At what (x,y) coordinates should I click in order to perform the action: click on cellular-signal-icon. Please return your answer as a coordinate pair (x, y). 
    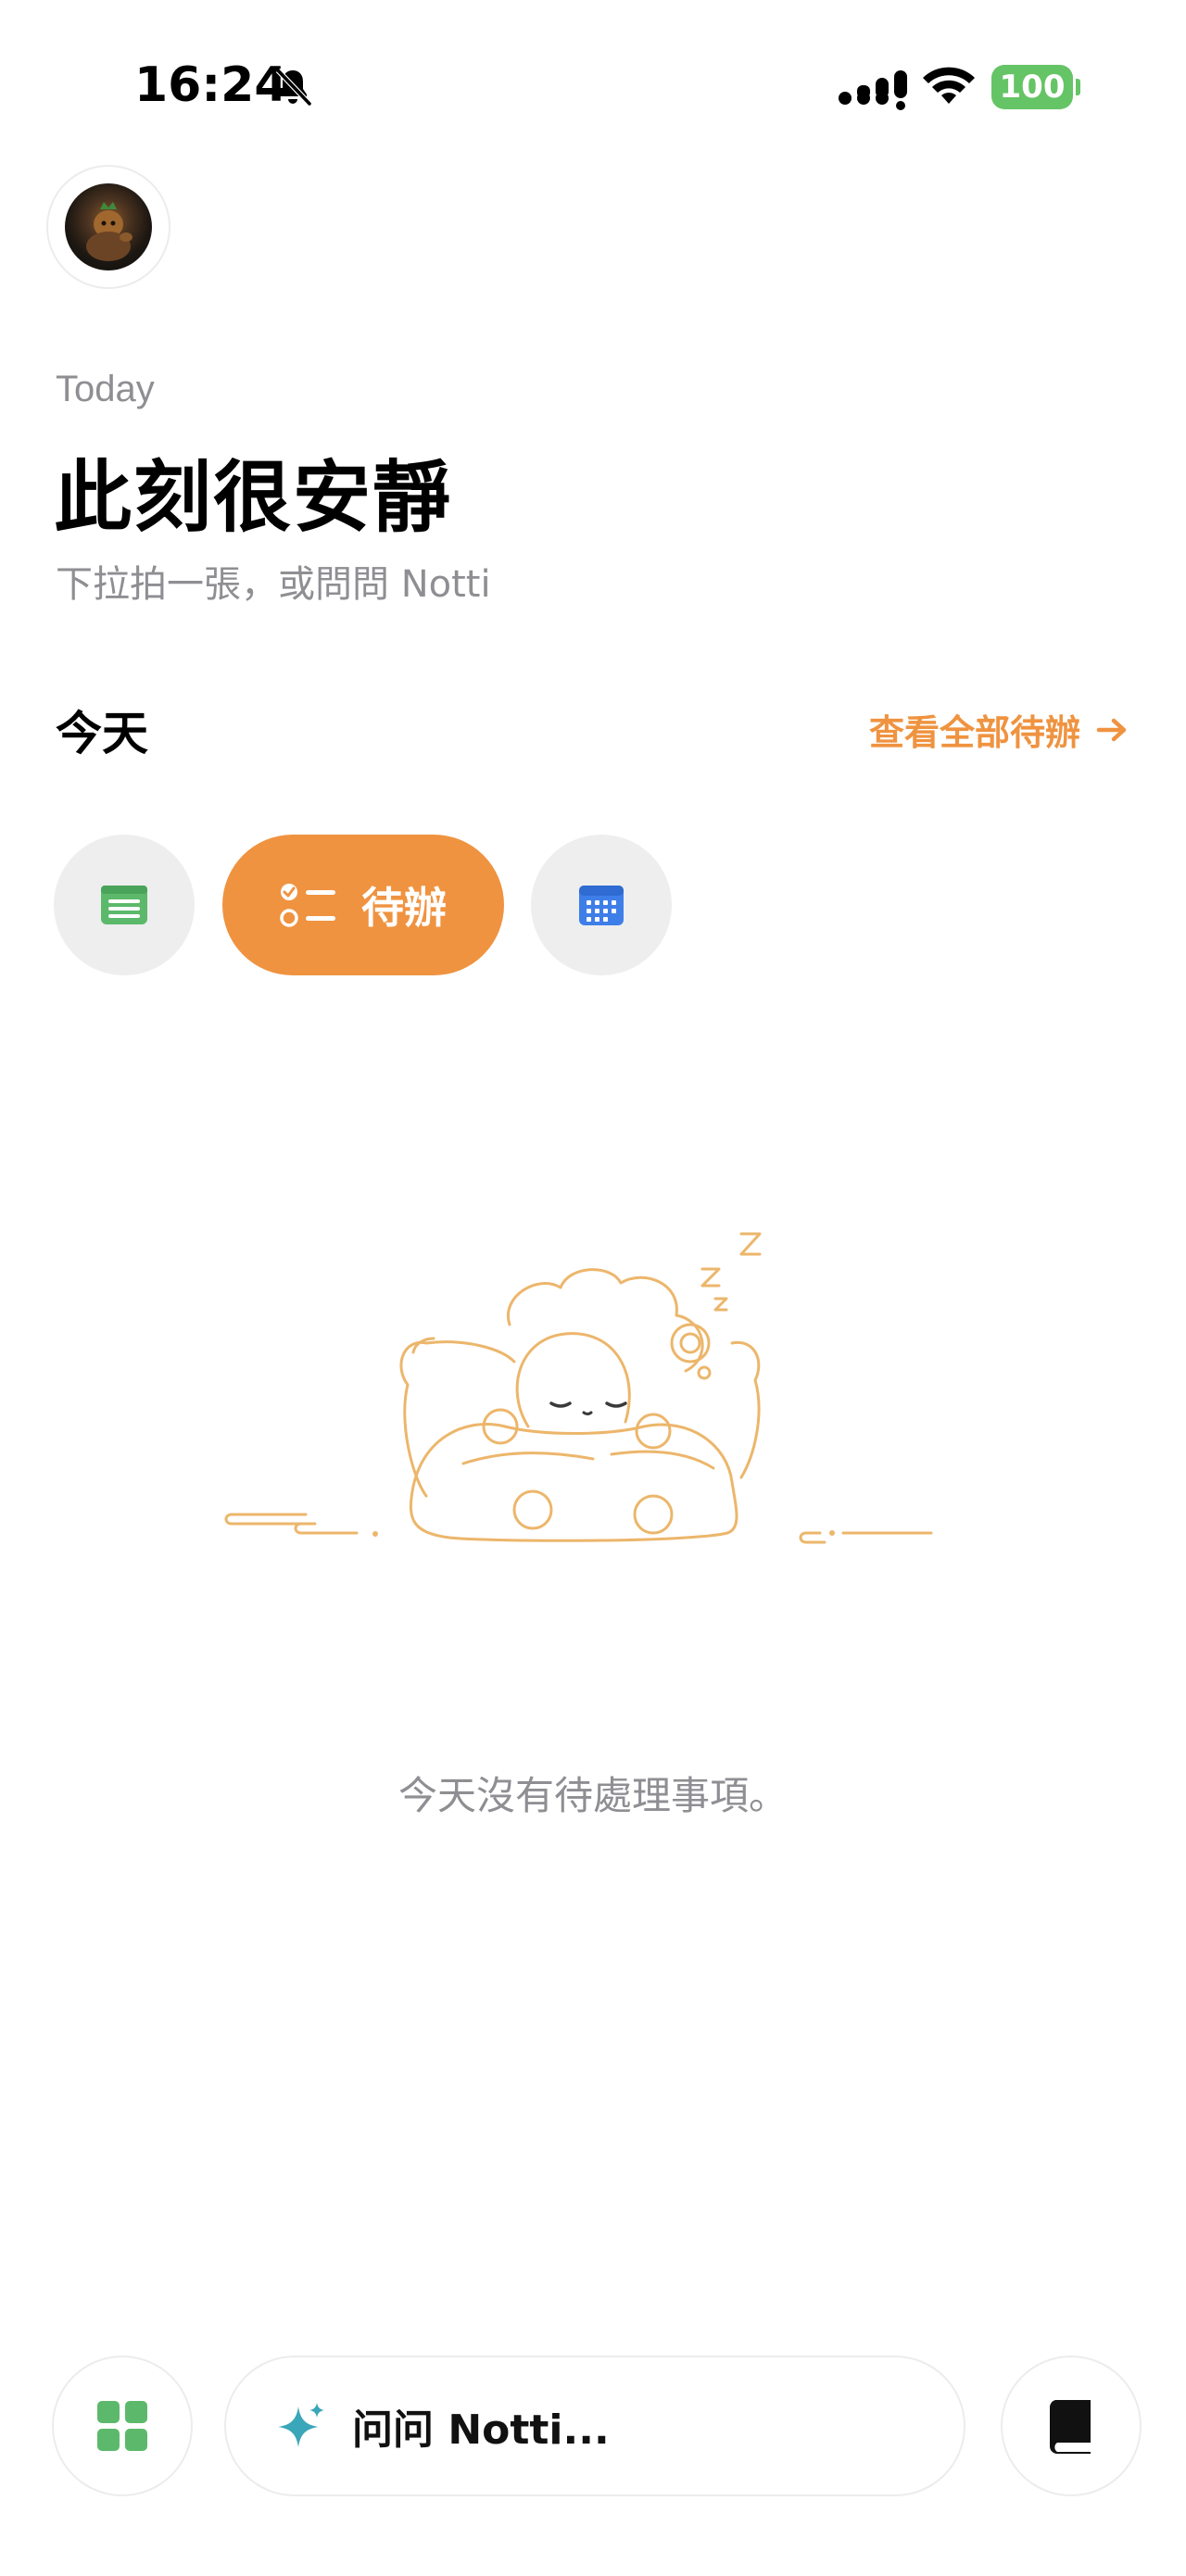
    Looking at the image, I should click on (873, 90).